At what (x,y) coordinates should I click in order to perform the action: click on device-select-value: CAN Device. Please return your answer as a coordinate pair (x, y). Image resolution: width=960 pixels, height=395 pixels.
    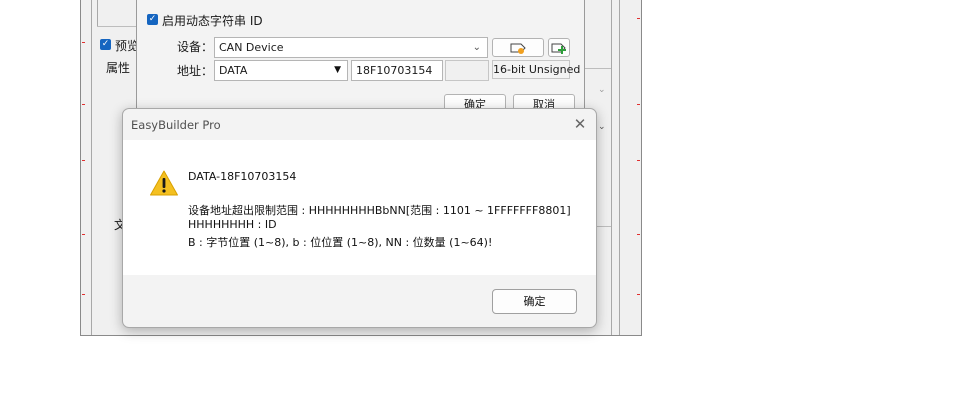
    Looking at the image, I should click on (251, 47).